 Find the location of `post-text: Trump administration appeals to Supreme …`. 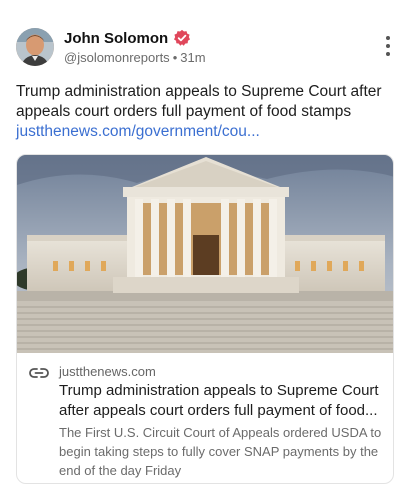

post-text: Trump administration appeals to Supreme … is located at coordinates (199, 101).